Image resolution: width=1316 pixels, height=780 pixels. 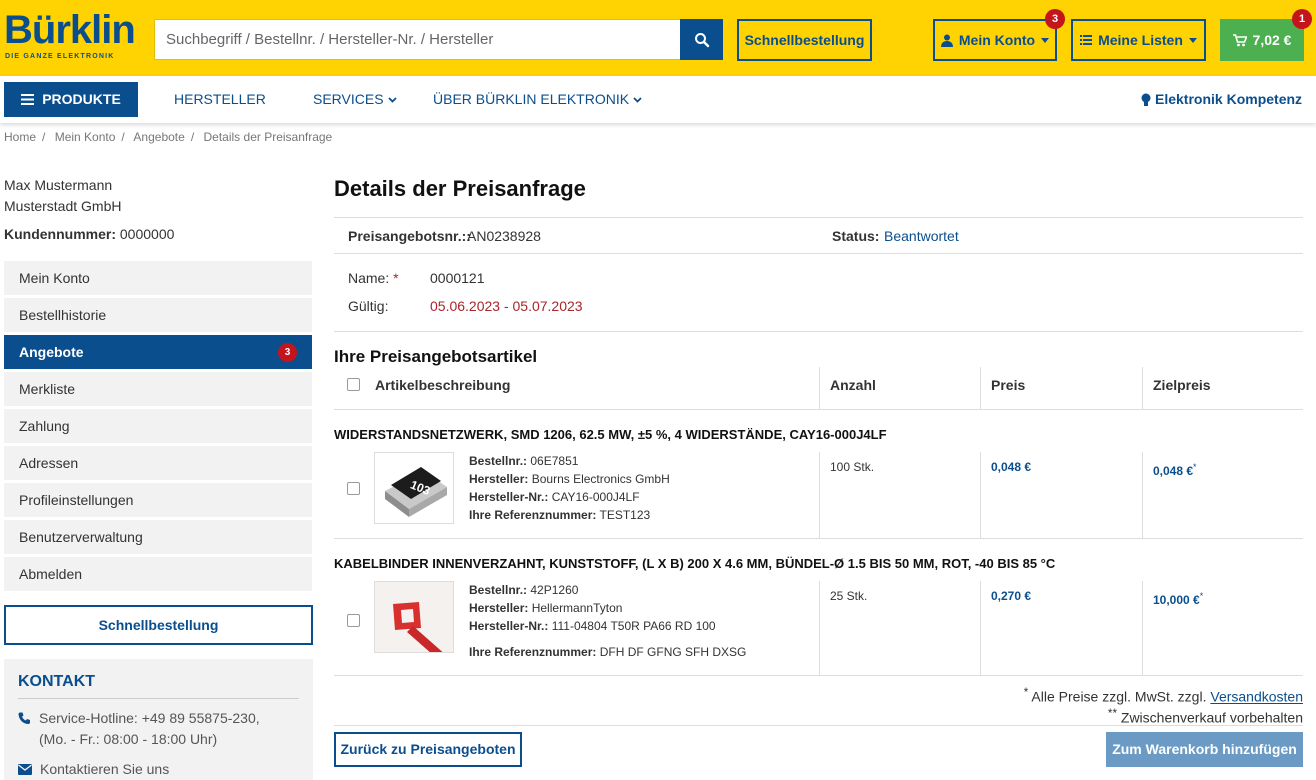 What do you see at coordinates (1055, 19) in the screenshot?
I see `account-badge: 3` at bounding box center [1055, 19].